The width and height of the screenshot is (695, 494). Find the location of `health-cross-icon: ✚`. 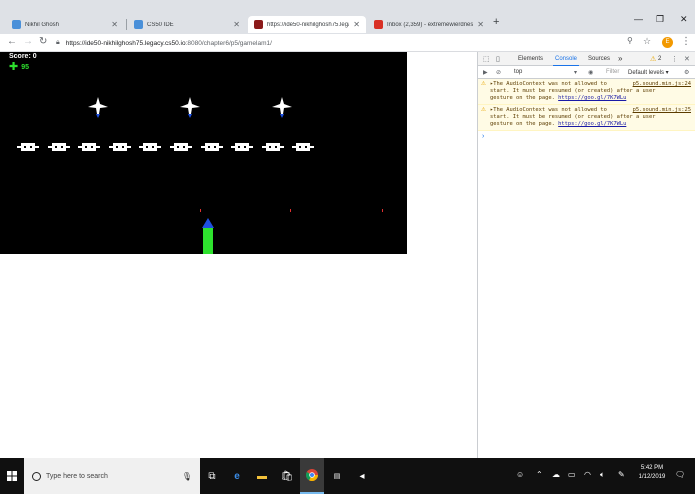

health-cross-icon: ✚ is located at coordinates (14, 67).